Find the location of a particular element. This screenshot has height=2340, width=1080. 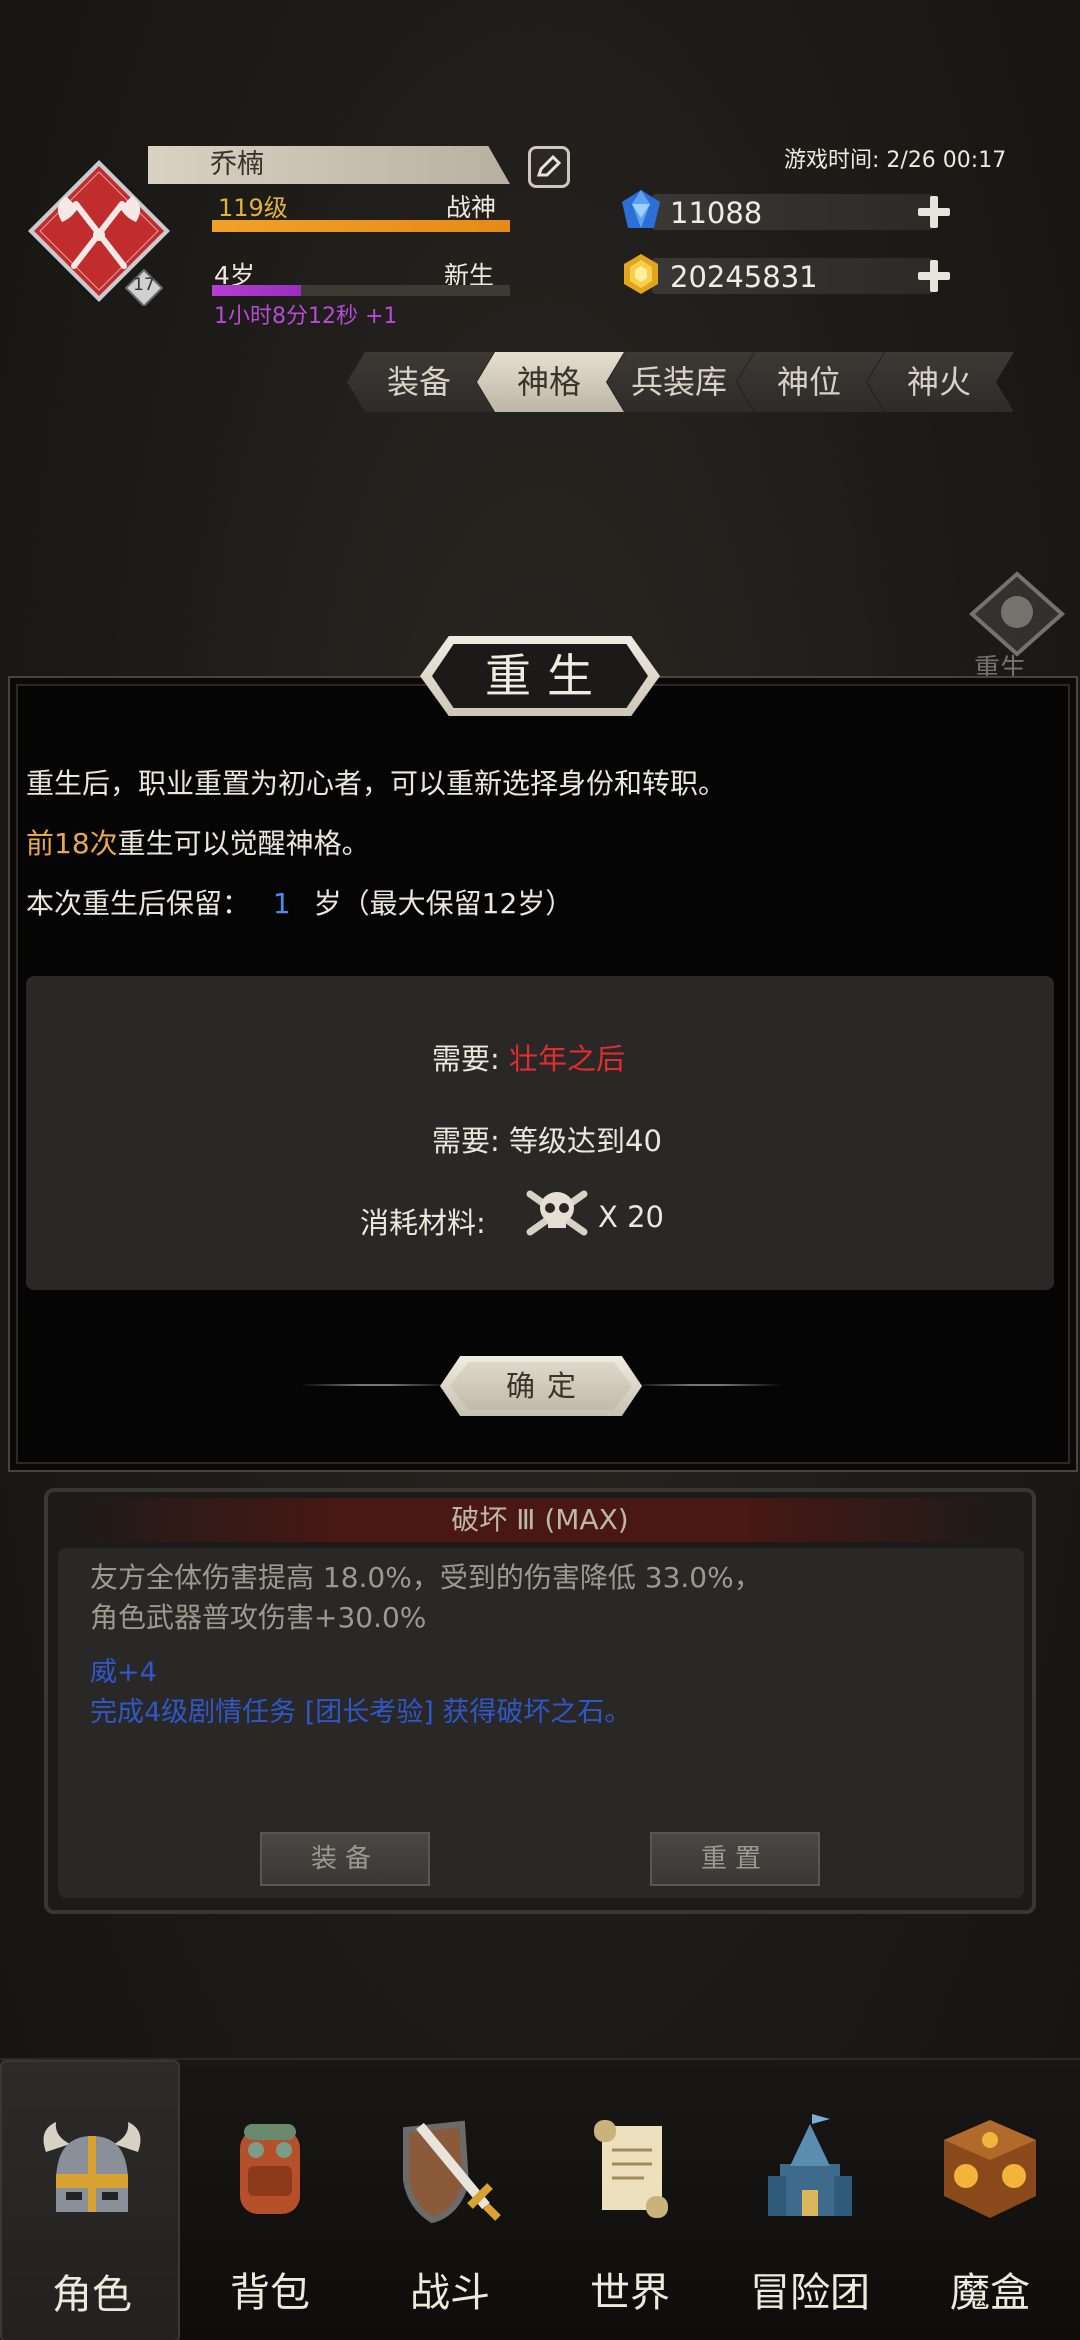

level-bar is located at coordinates (361, 226).